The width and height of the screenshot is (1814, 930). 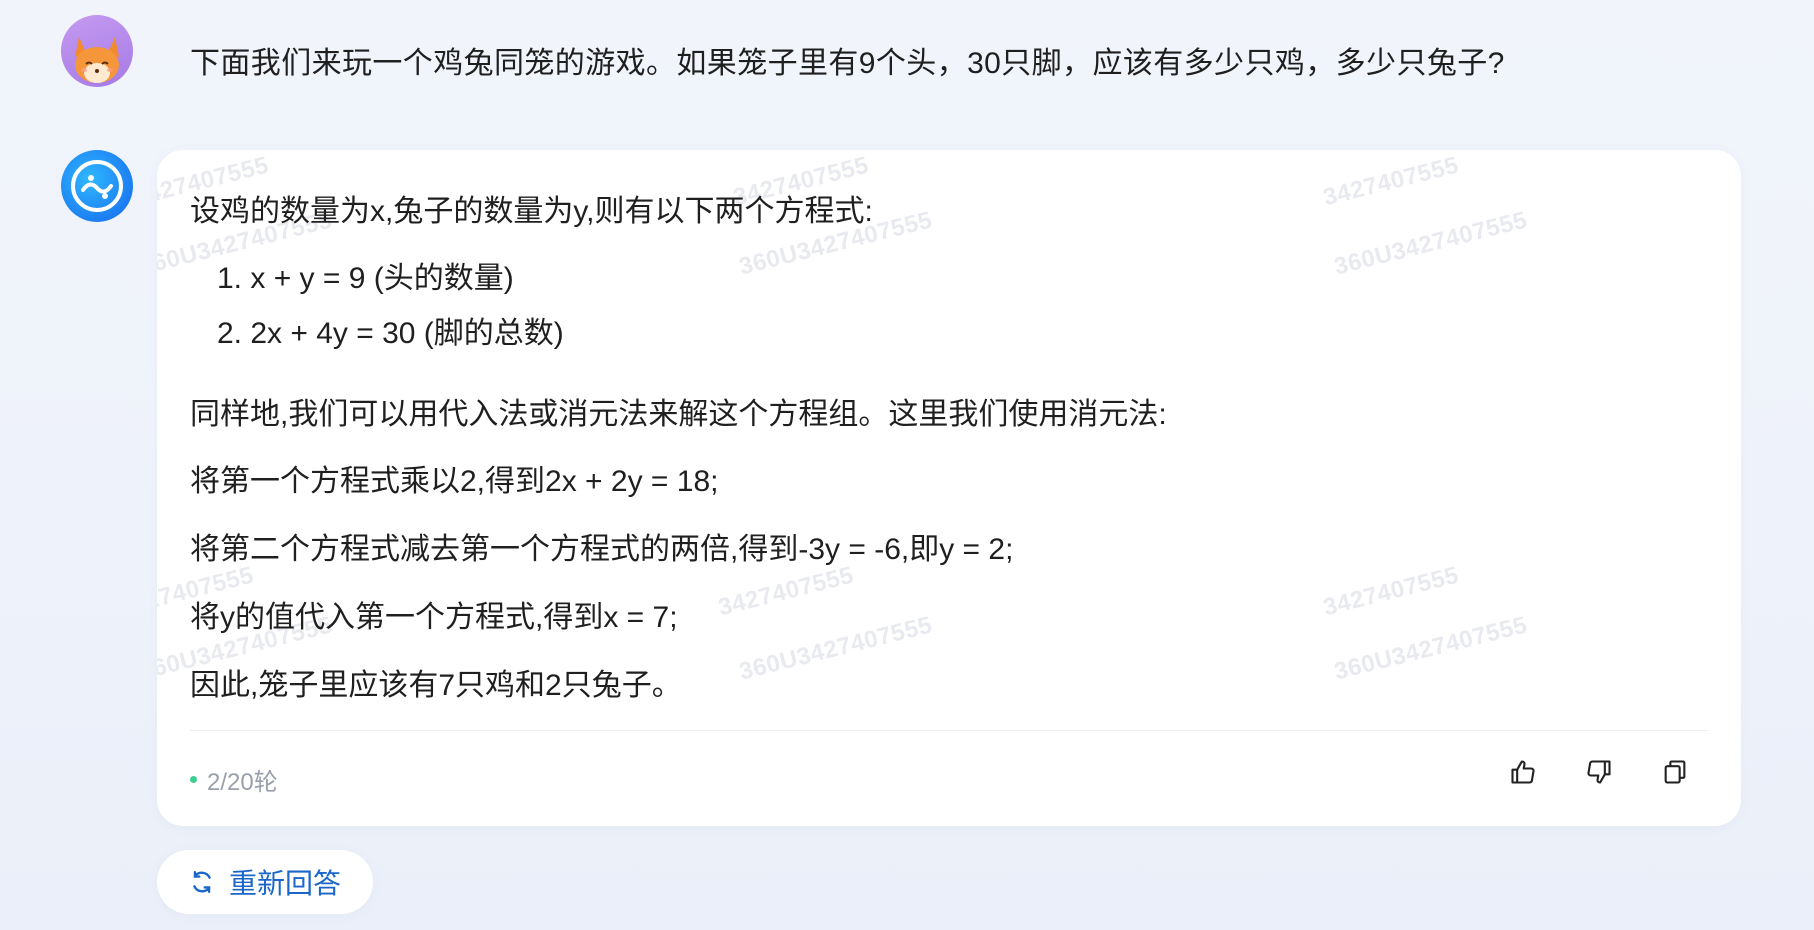 I want to click on equation-item: 2. 2x + 4y = 30 (脚的总数), so click(x=390, y=333).